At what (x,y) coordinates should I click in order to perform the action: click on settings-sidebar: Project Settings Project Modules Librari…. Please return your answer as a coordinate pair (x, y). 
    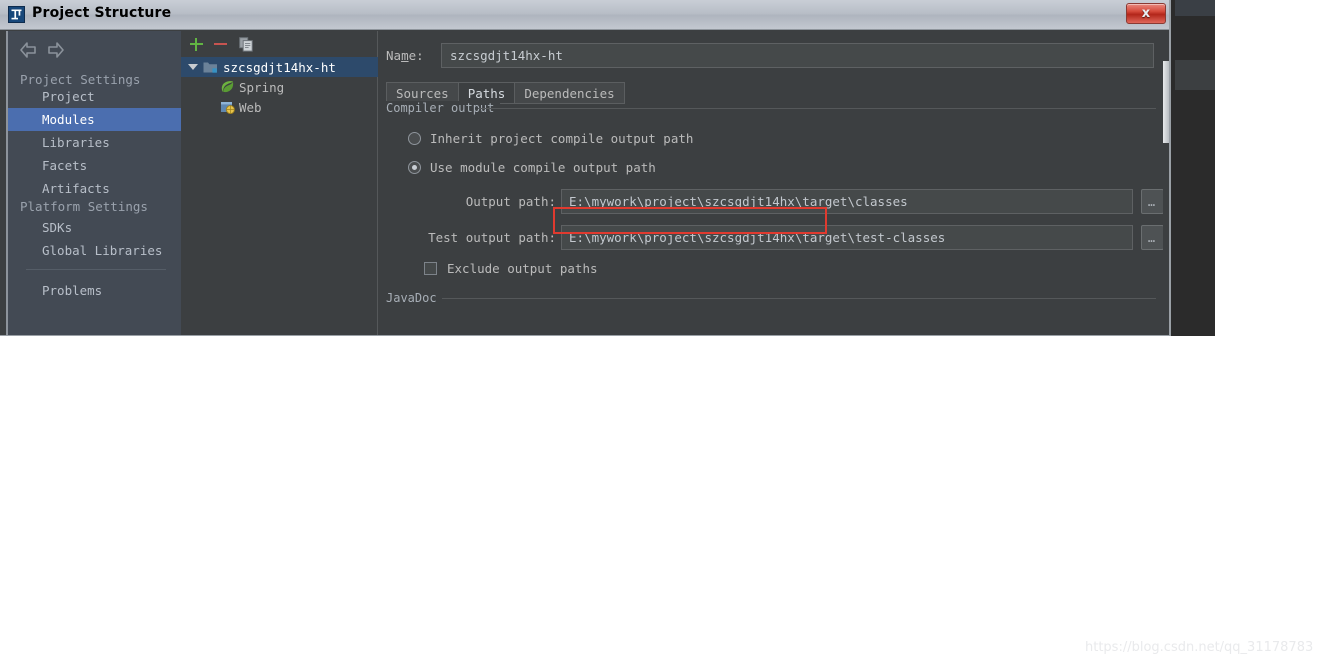
    Looking at the image, I should click on (94, 183).